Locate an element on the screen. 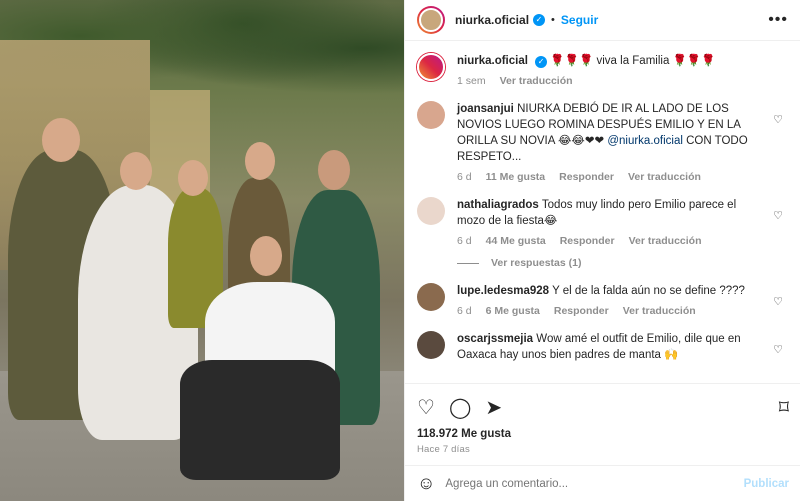  caption-username: niurka.oficial is located at coordinates (492, 61).